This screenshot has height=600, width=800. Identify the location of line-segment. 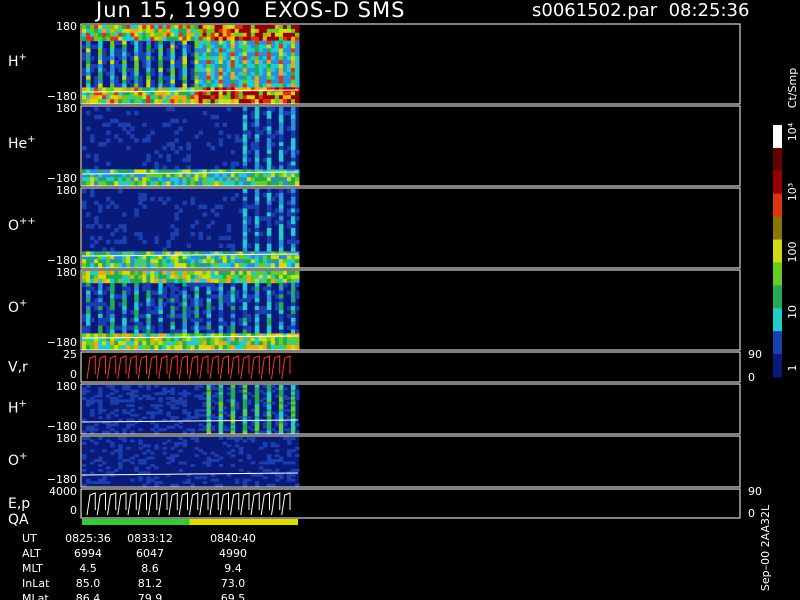
(286, 504).